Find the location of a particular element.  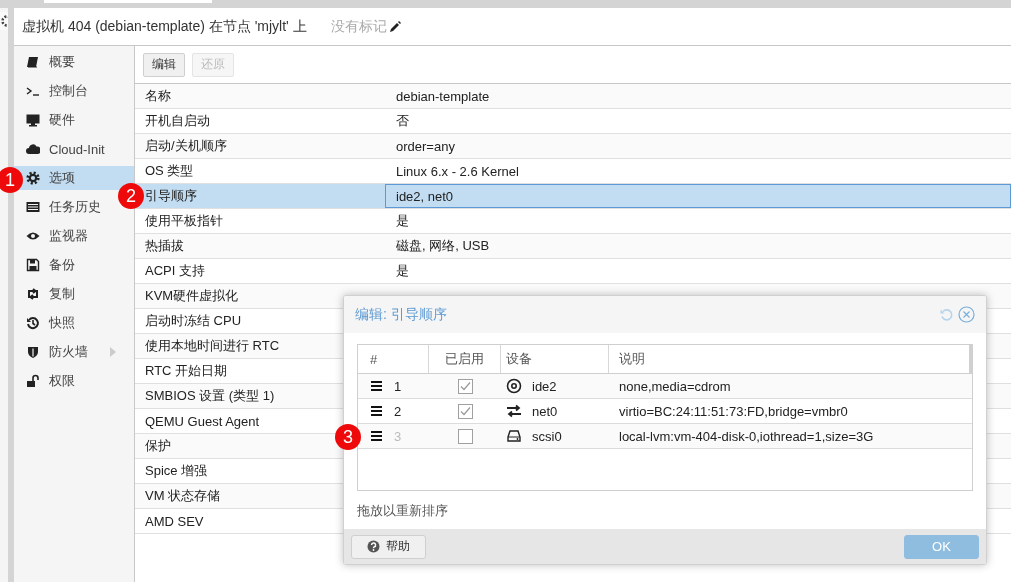

close-icon is located at coordinates (966, 314).